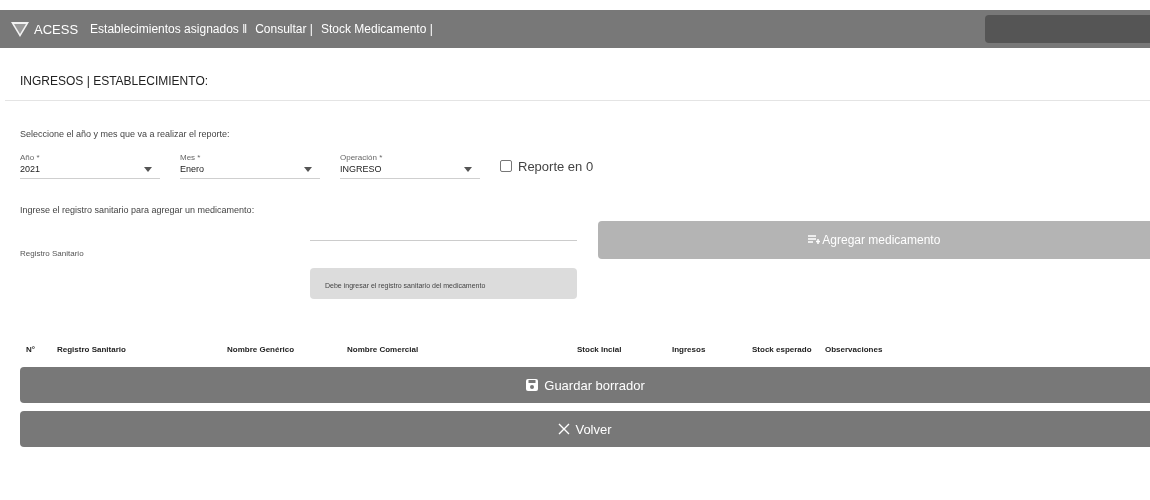 The image size is (1150, 500). Describe the element at coordinates (92, 349) in the screenshot. I see `column-header: Registro Sanitario` at that location.